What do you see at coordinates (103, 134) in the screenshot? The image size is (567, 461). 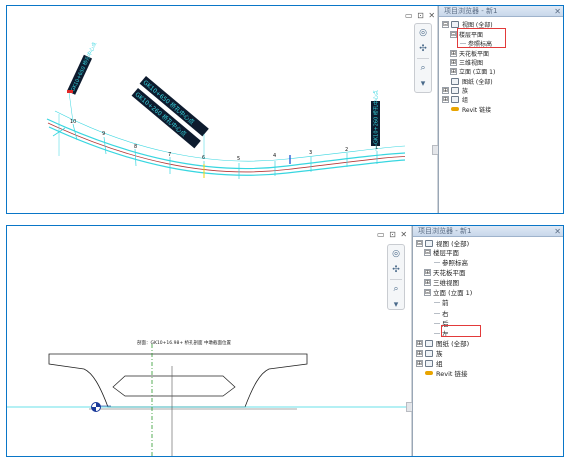 I see `station-label: 9` at bounding box center [103, 134].